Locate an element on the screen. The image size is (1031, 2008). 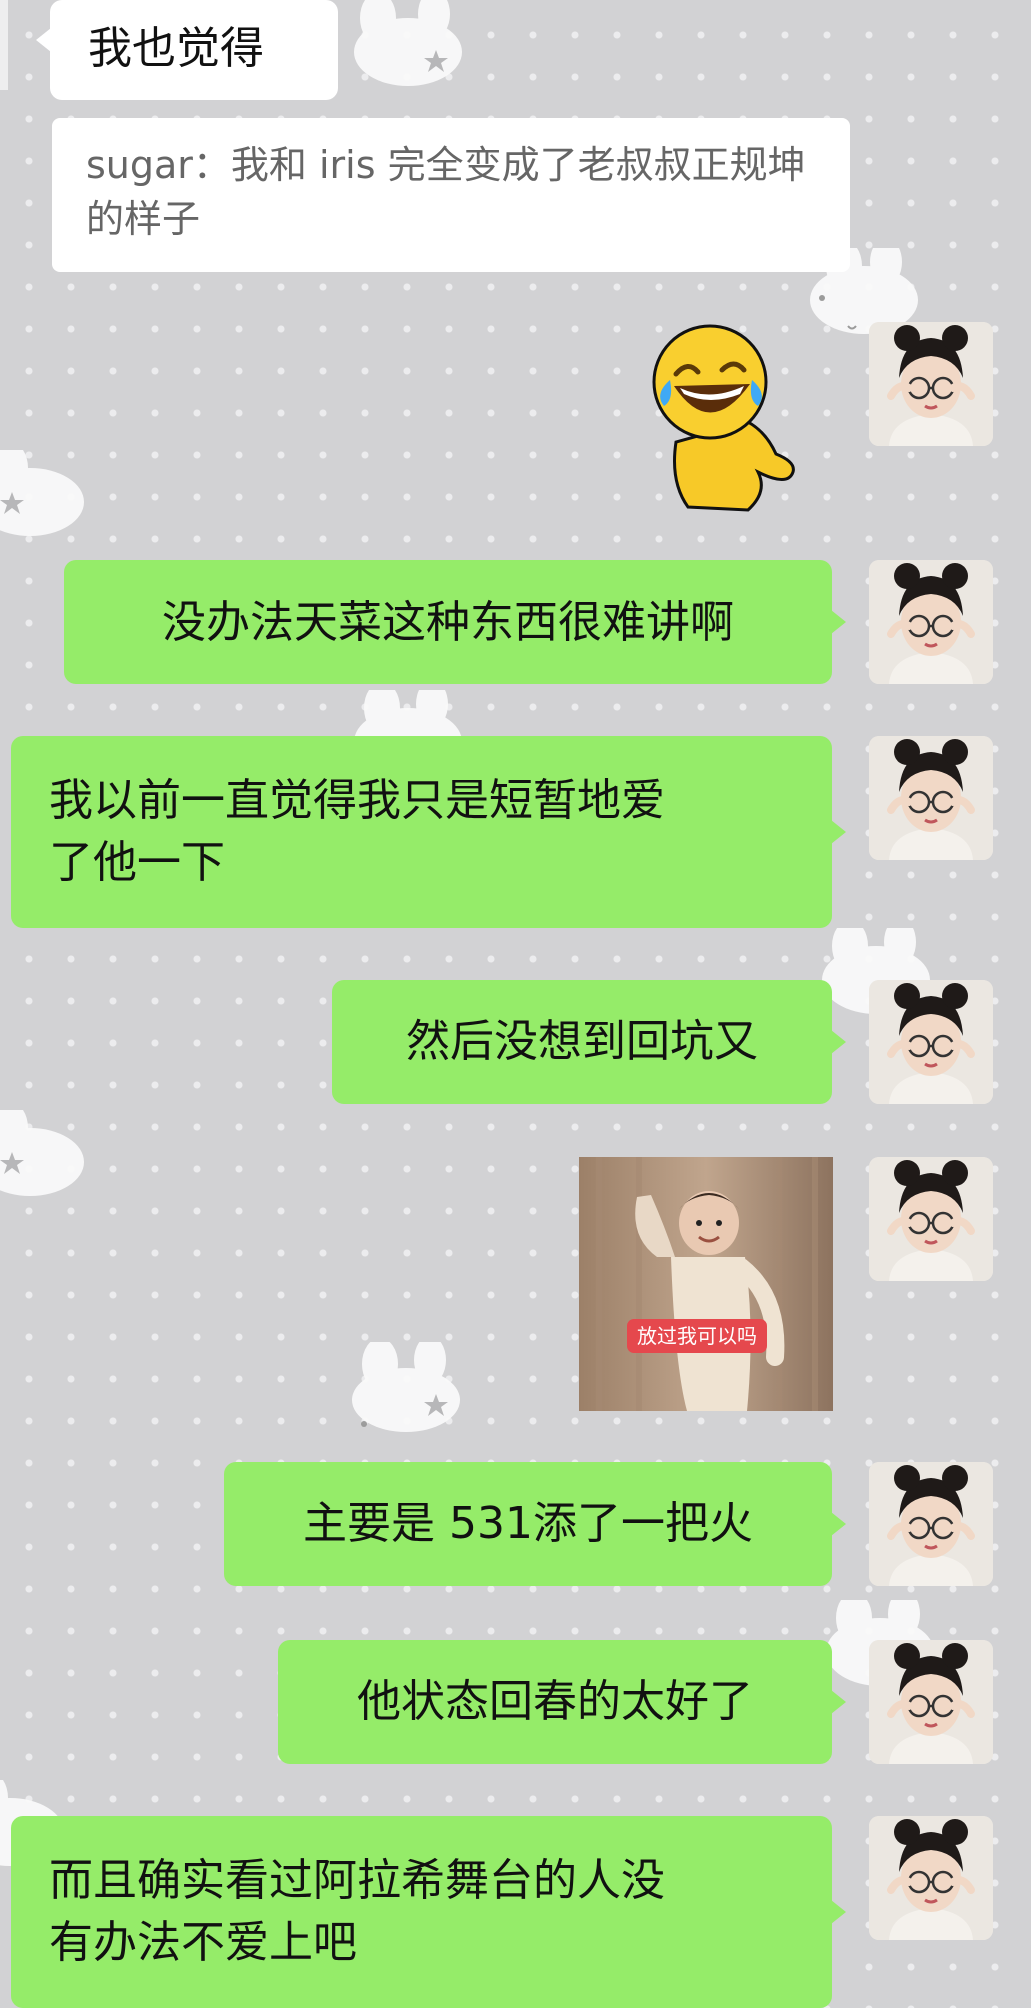
message-text: 他状态回春的太好了 is located at coordinates (555, 1701).